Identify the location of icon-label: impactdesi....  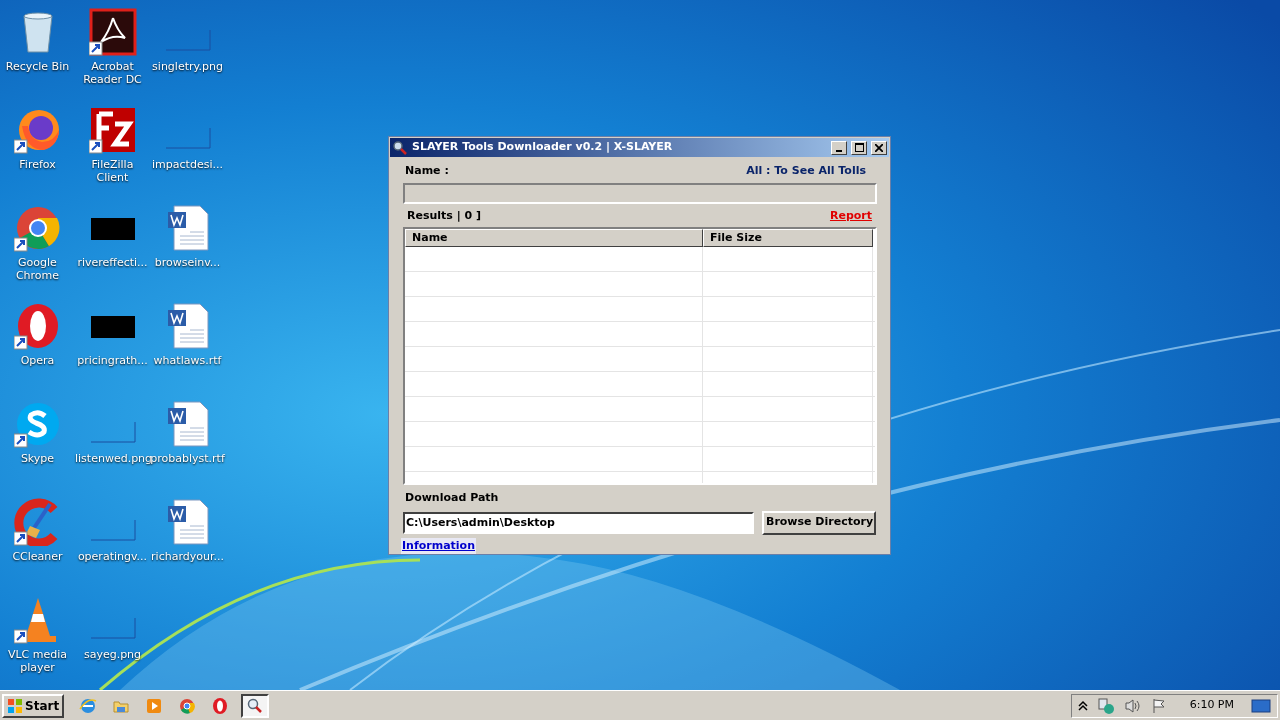
(187, 164).